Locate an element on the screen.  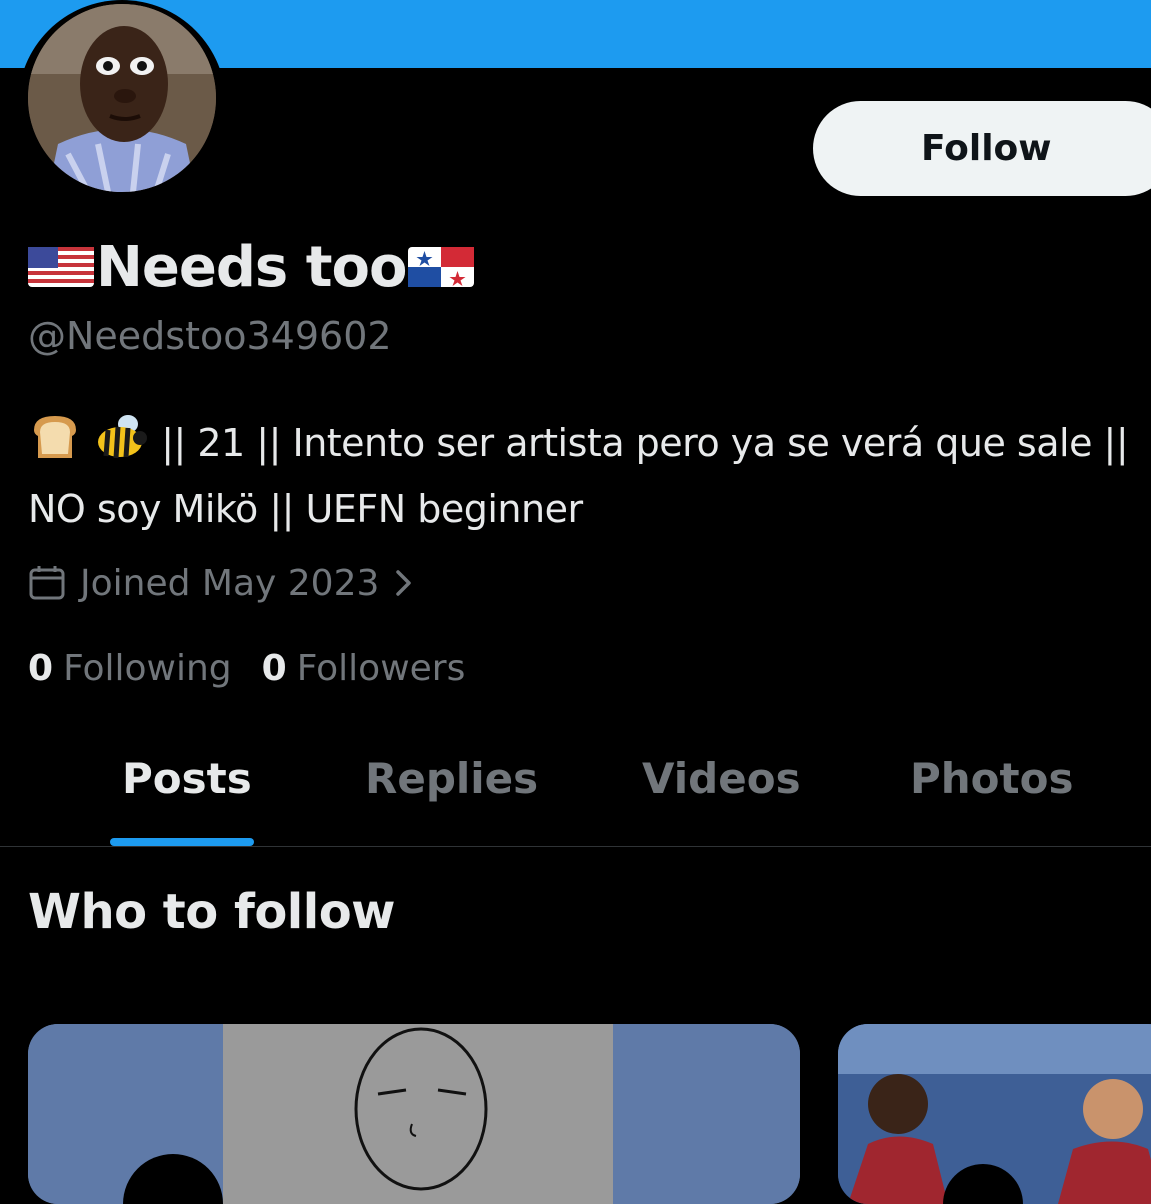
follow-button: Follow is located at coordinates (982, 148).